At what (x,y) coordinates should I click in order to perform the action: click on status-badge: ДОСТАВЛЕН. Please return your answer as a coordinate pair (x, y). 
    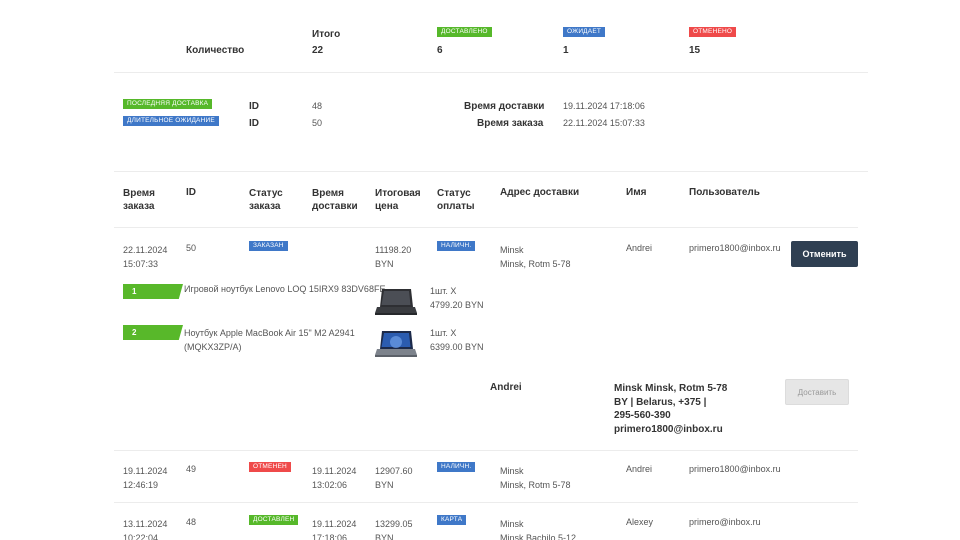
    Looking at the image, I should click on (274, 520).